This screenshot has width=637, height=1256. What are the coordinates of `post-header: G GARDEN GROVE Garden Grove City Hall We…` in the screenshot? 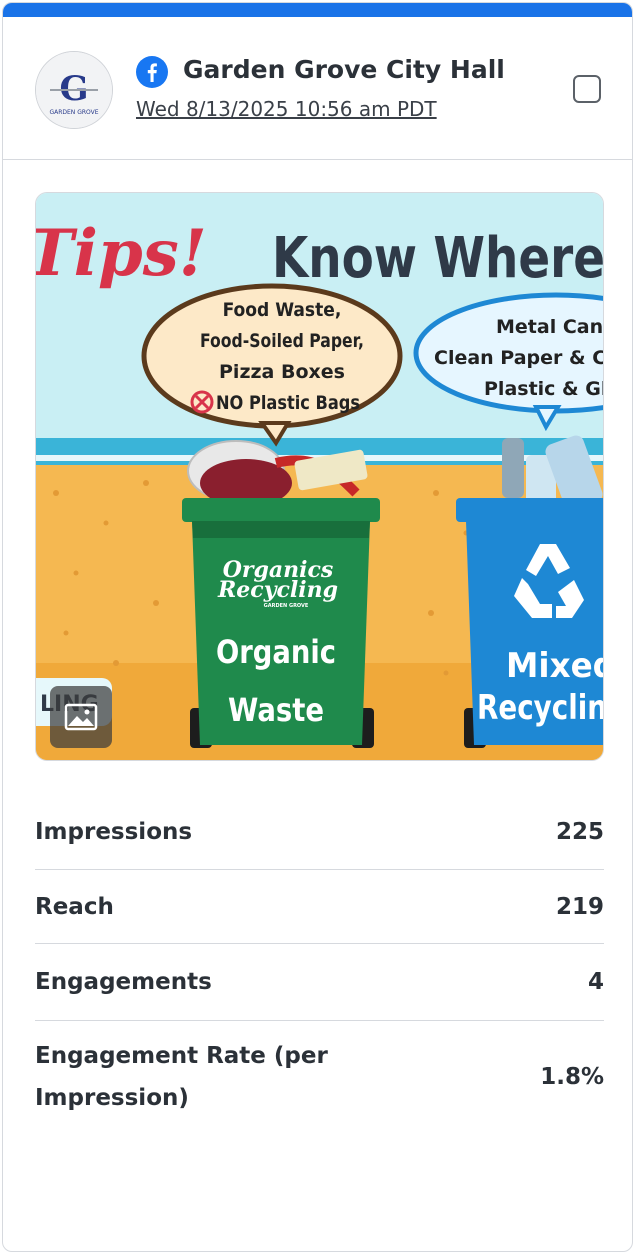 It's located at (317, 88).